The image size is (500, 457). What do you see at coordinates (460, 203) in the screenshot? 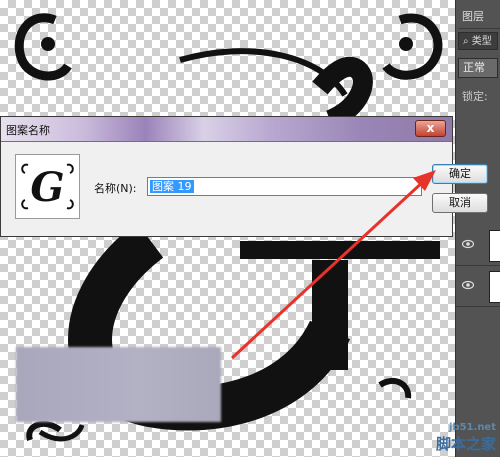
I see `cancel-button: 取消` at bounding box center [460, 203].